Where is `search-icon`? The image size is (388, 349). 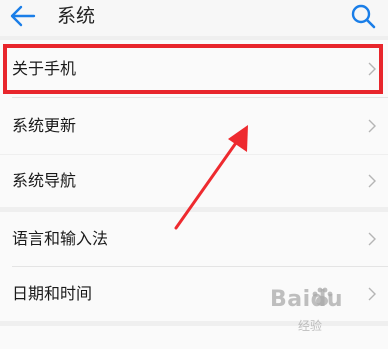 search-icon is located at coordinates (363, 16).